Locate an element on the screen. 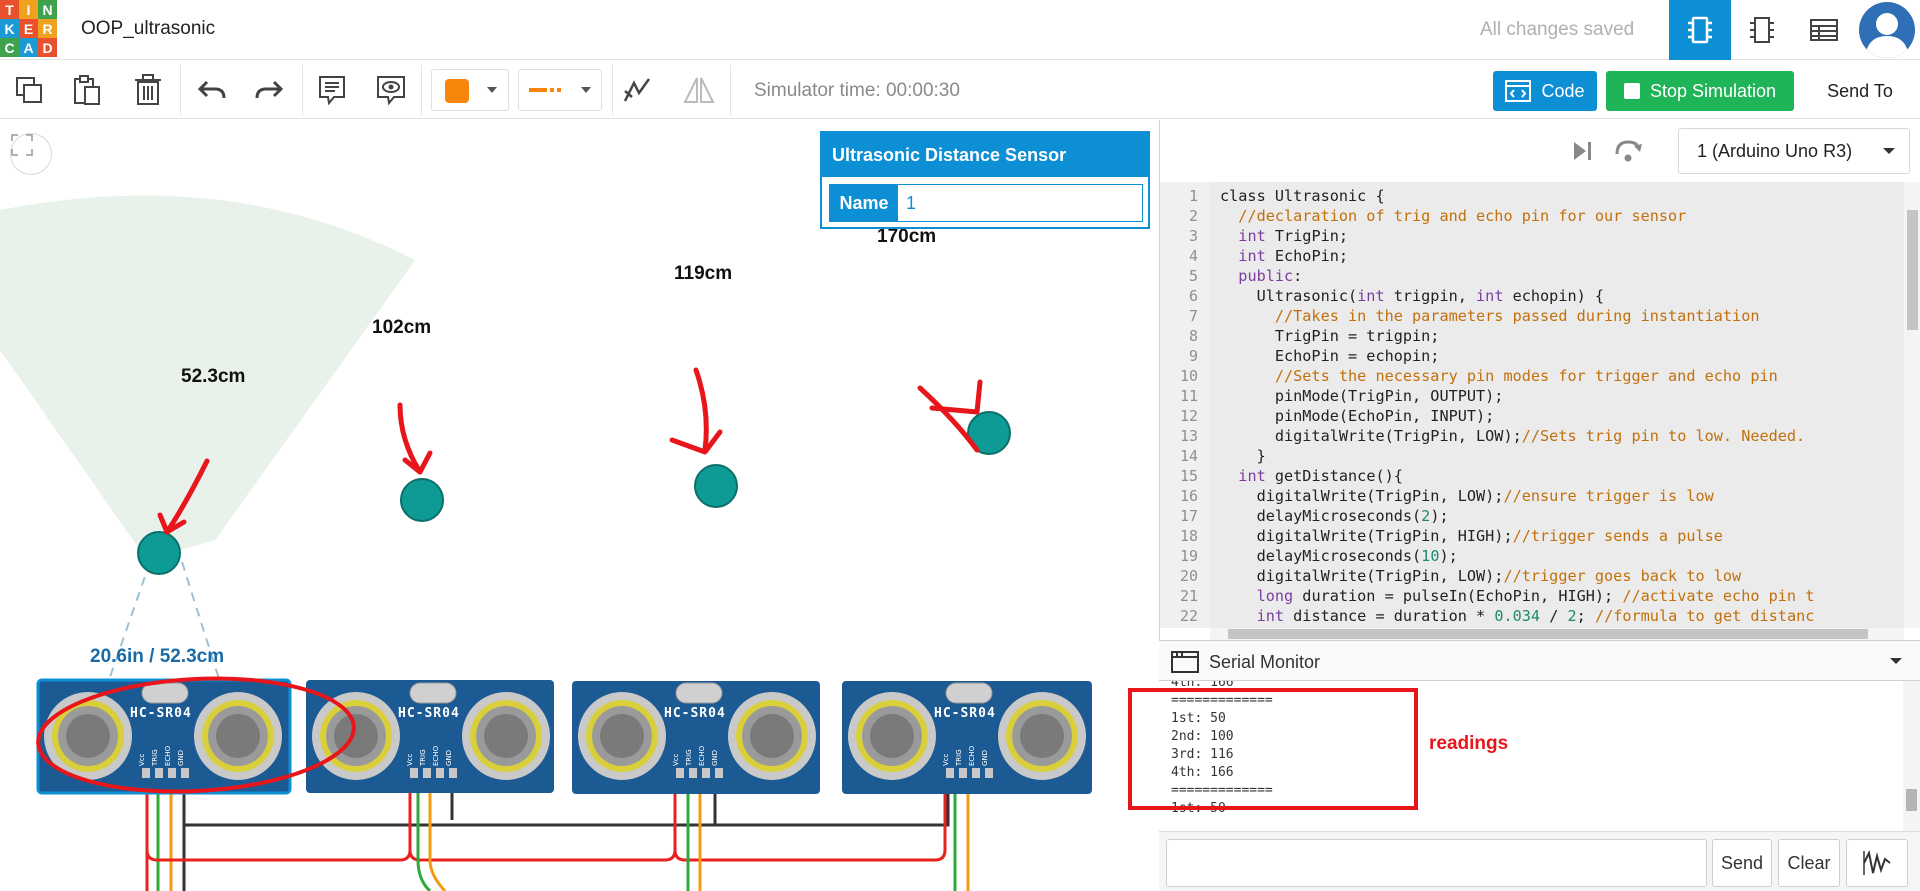 The height and width of the screenshot is (891, 1920). logo-letter: C is located at coordinates (9, 47).